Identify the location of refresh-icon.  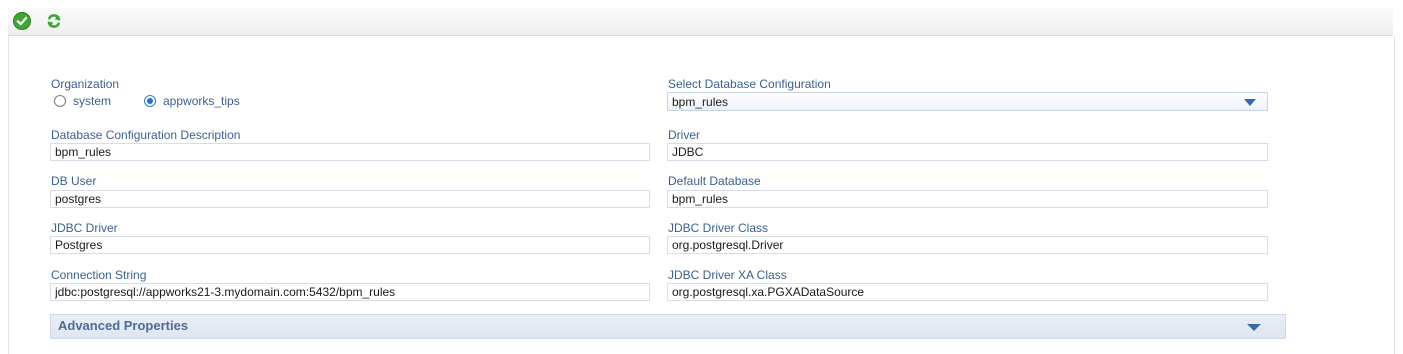
(54, 21).